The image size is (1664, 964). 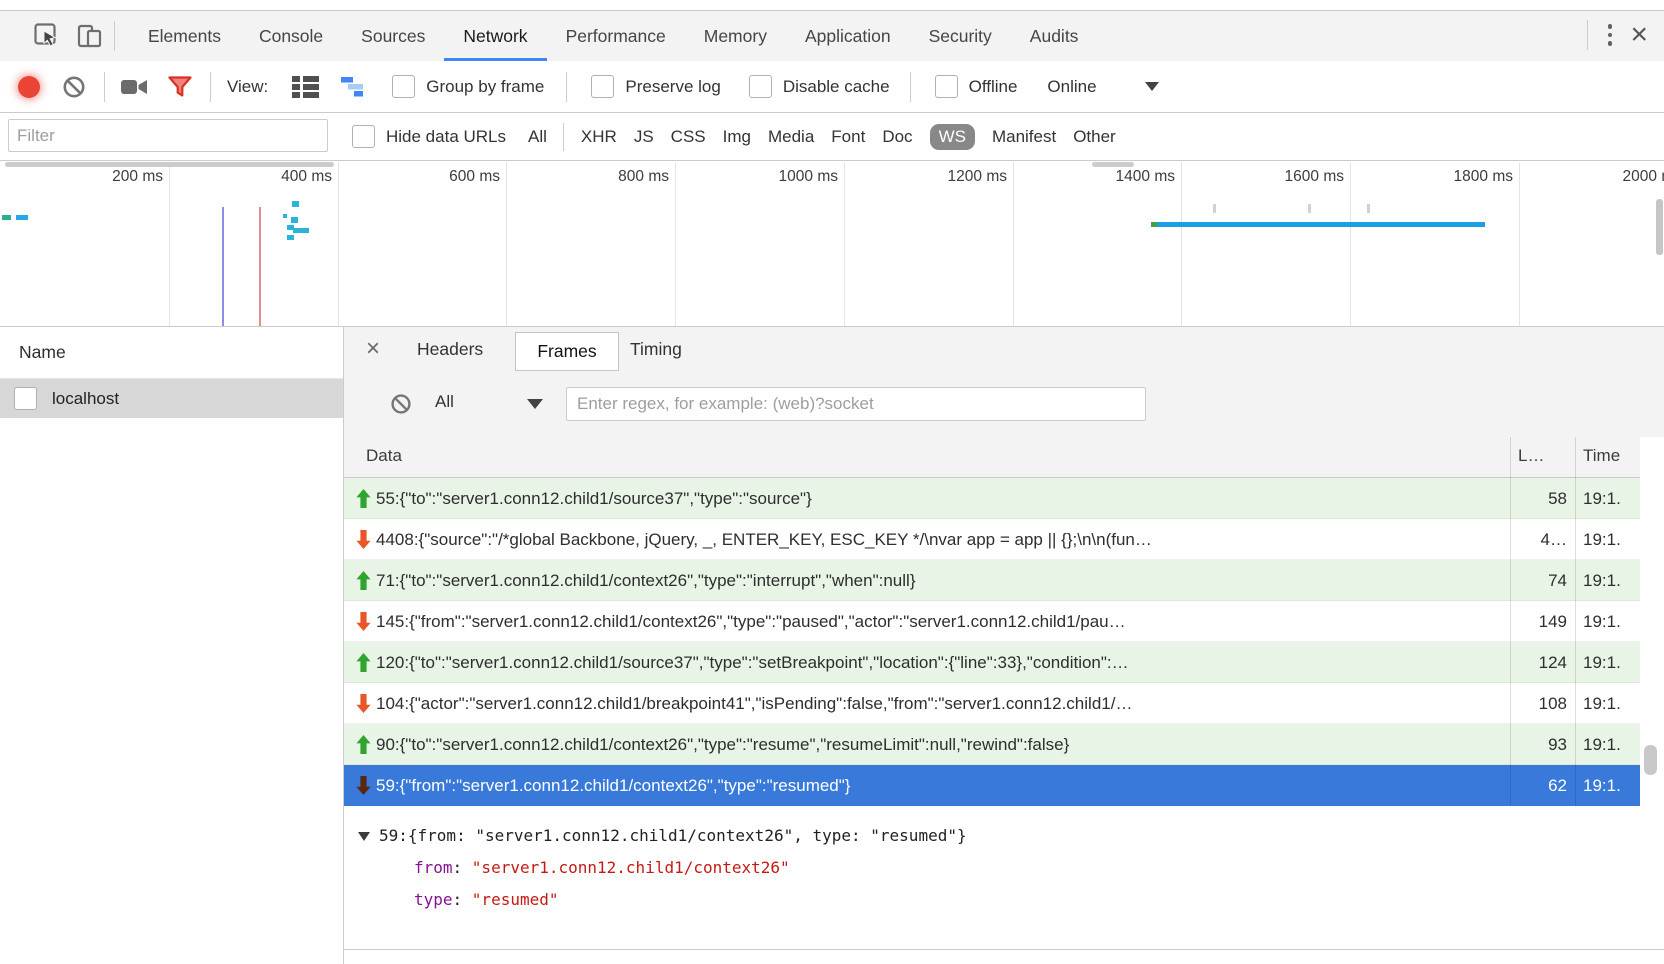 I want to click on time-column-header: Time, so click(x=1601, y=456).